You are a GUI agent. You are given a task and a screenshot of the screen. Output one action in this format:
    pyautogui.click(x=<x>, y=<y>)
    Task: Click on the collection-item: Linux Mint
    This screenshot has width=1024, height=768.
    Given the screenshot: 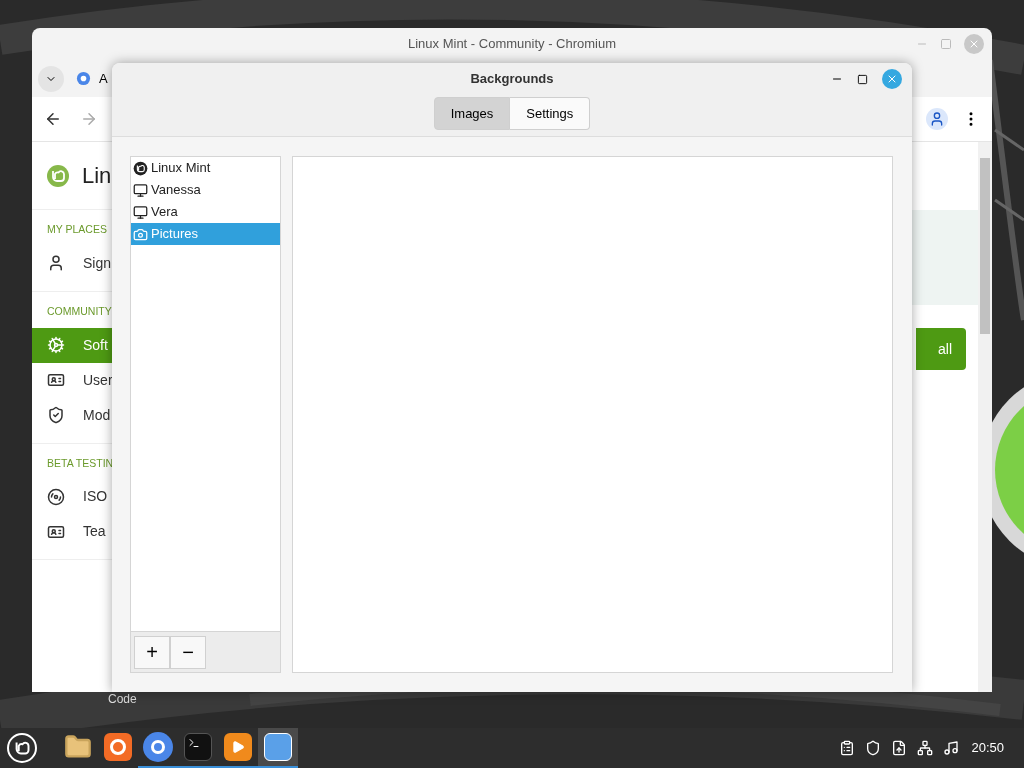 What is the action you would take?
    pyautogui.click(x=205, y=168)
    